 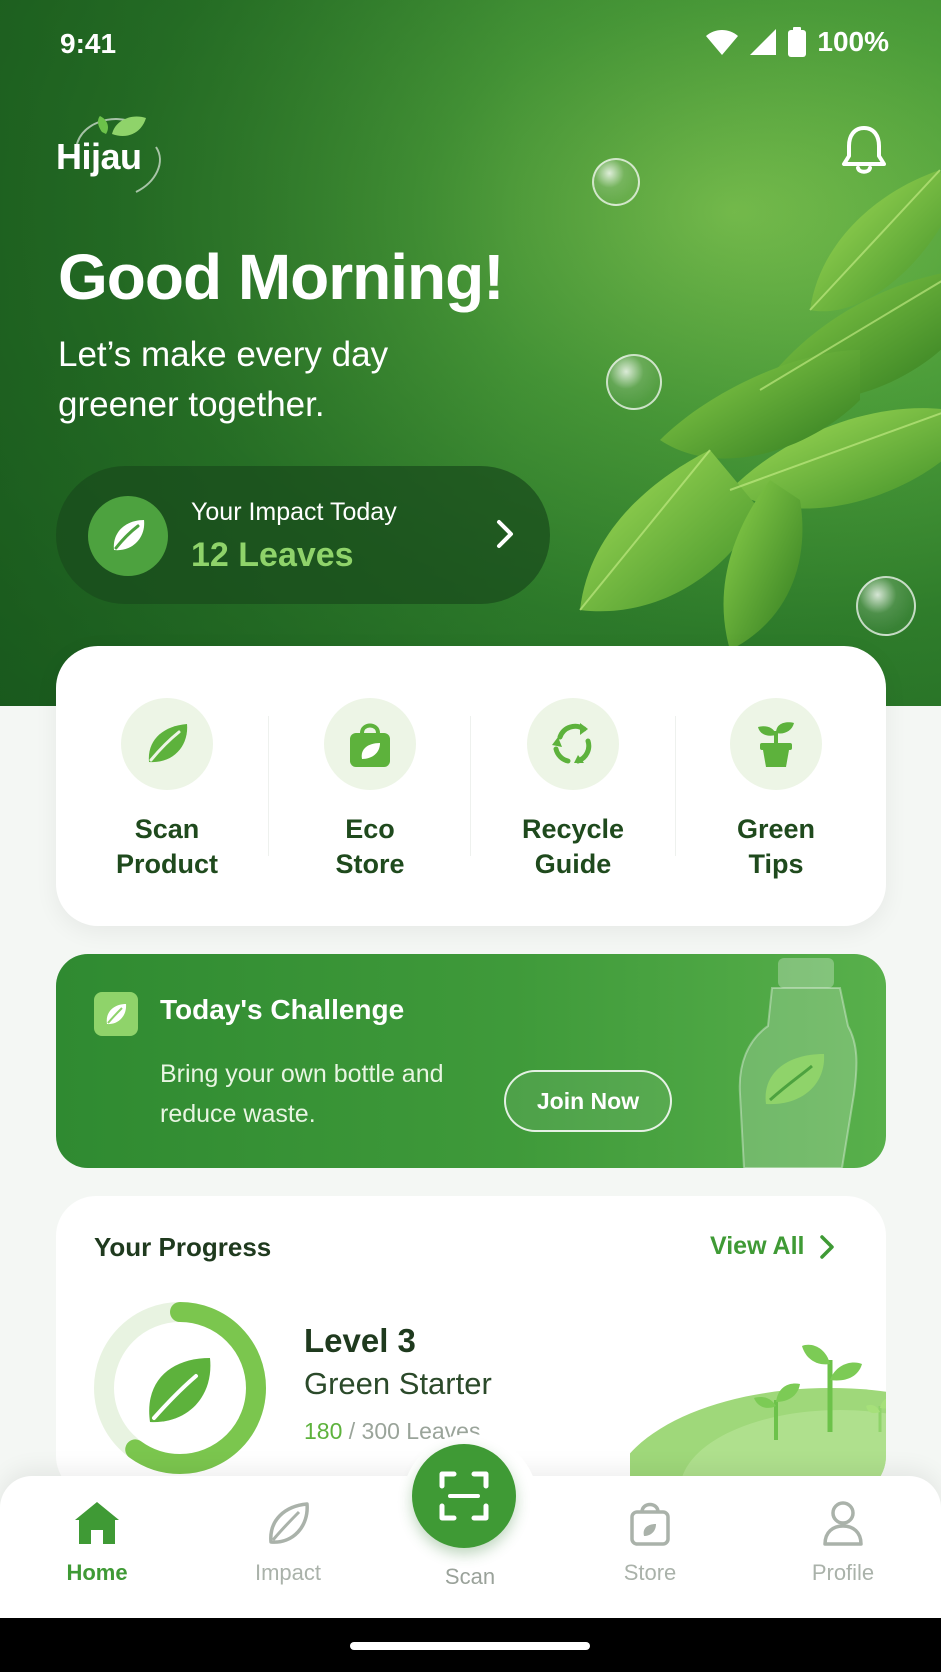 I want to click on action-label: Green Tips, so click(x=776, y=846).